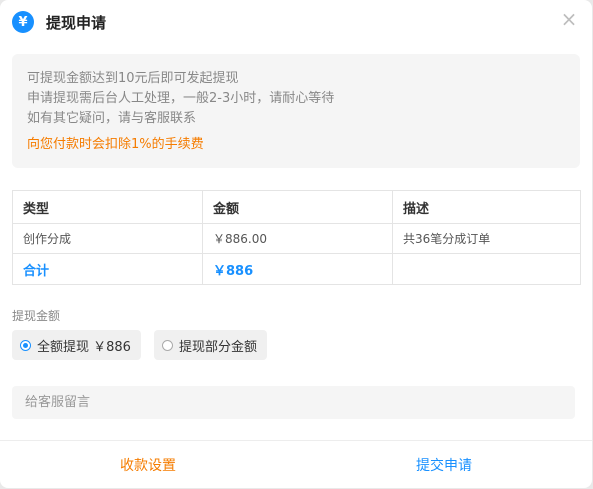  What do you see at coordinates (107, 269) in the screenshot?
I see `total-label: 合计` at bounding box center [107, 269].